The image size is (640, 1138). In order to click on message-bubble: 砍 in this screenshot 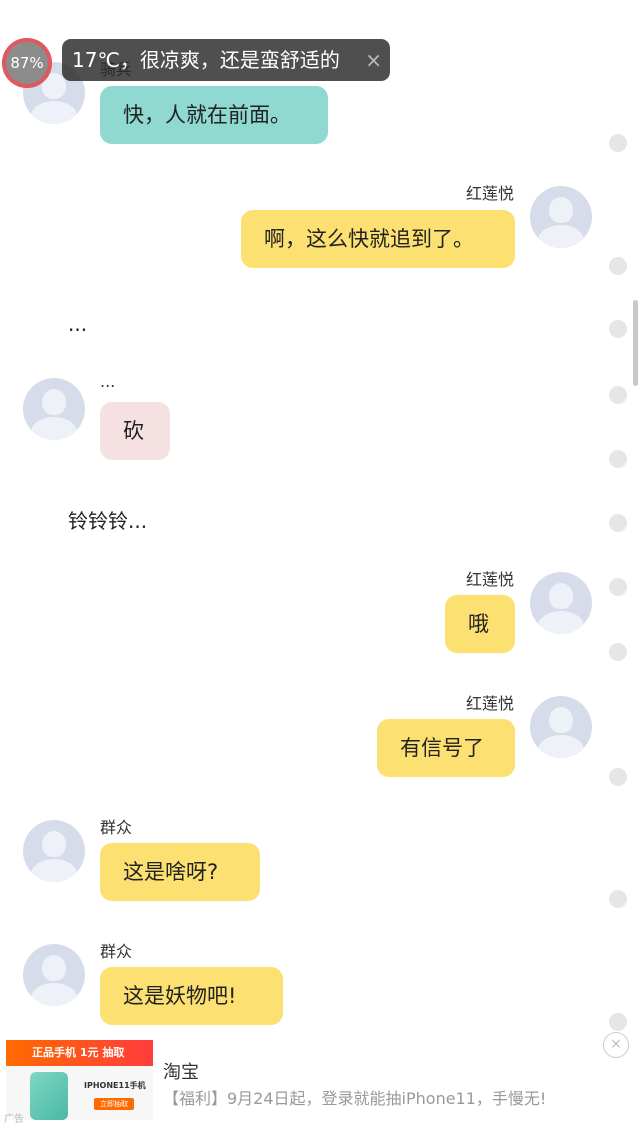, I will do `click(135, 431)`.